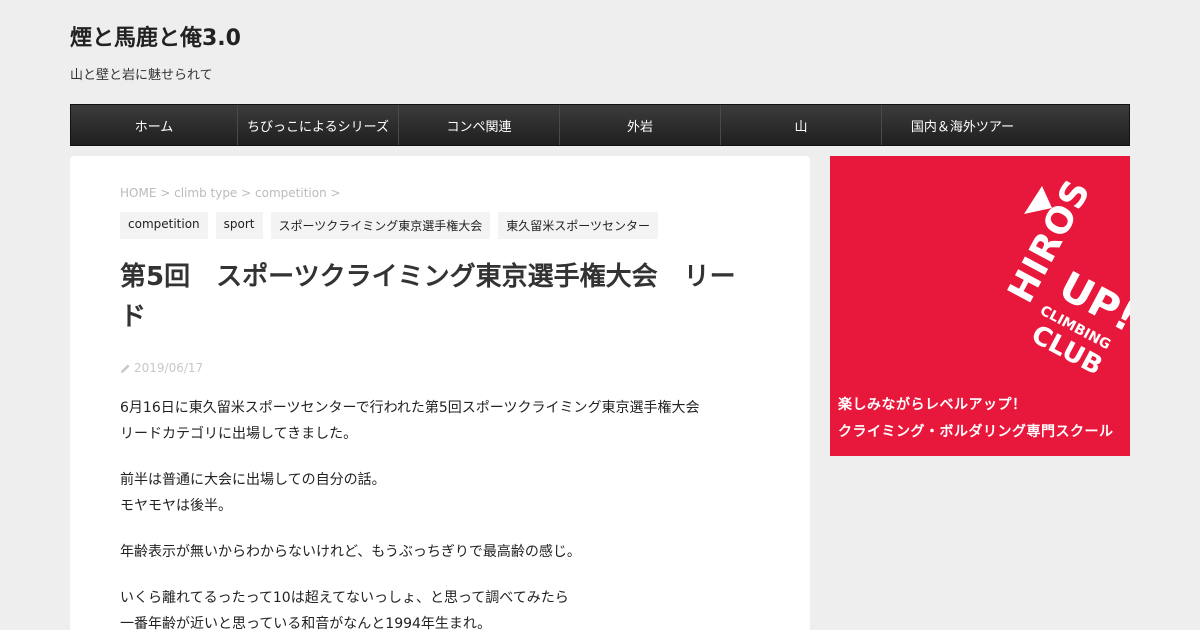 This screenshot has height=630, width=1200. What do you see at coordinates (125, 368) in the screenshot?
I see `pencil-icon` at bounding box center [125, 368].